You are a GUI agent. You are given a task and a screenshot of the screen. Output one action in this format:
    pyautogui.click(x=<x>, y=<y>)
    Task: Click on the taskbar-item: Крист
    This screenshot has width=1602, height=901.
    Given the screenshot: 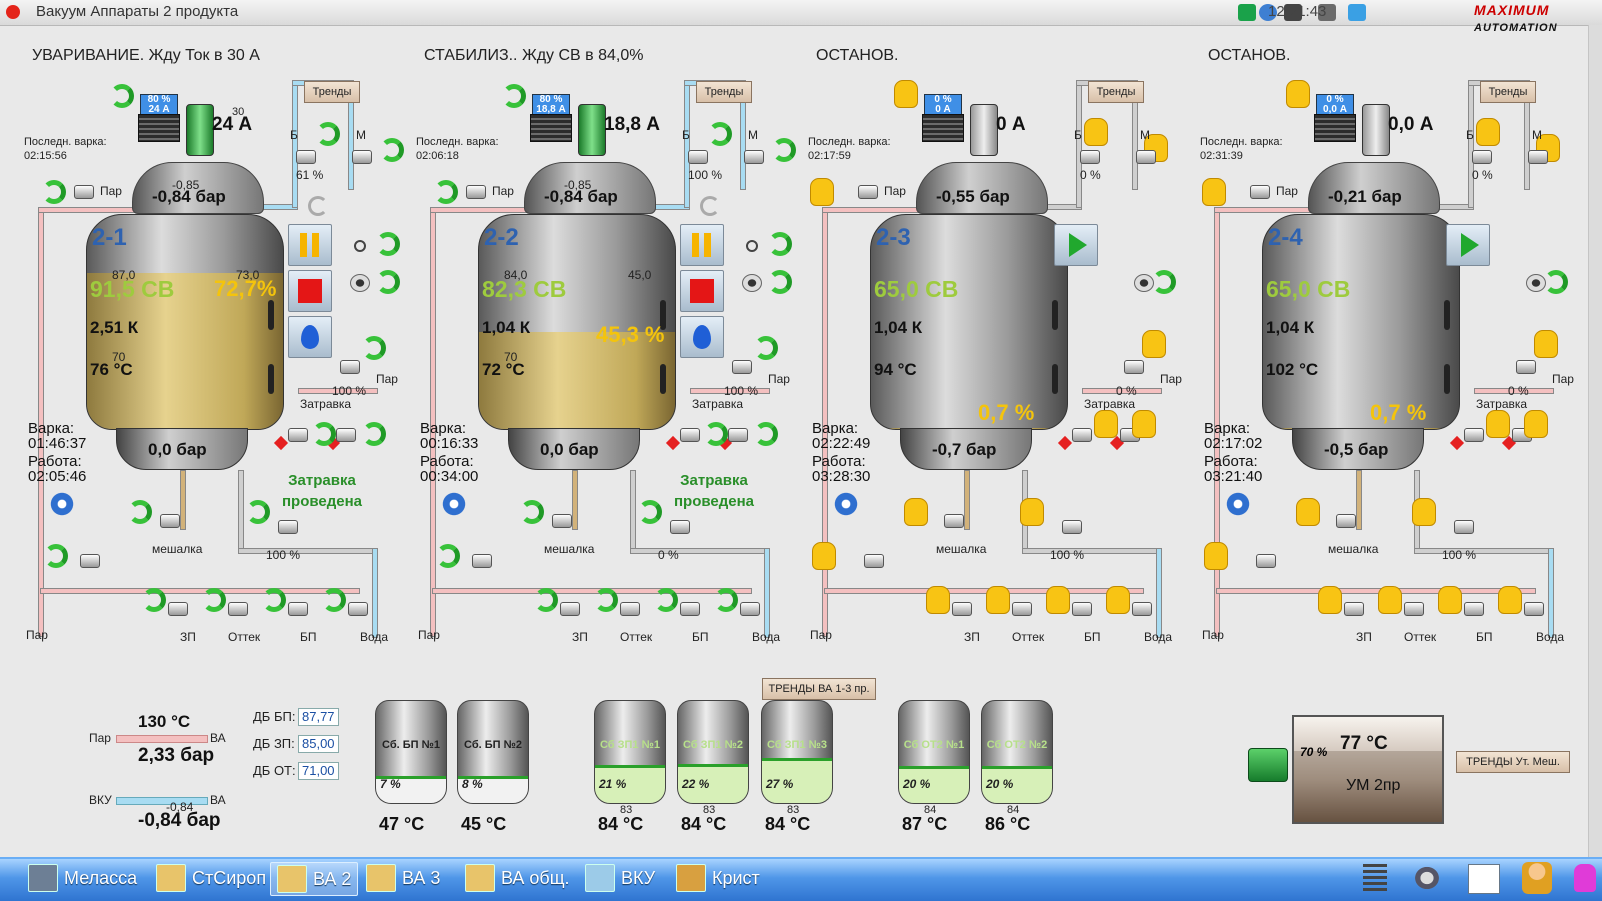 What is the action you would take?
    pyautogui.click(x=718, y=878)
    